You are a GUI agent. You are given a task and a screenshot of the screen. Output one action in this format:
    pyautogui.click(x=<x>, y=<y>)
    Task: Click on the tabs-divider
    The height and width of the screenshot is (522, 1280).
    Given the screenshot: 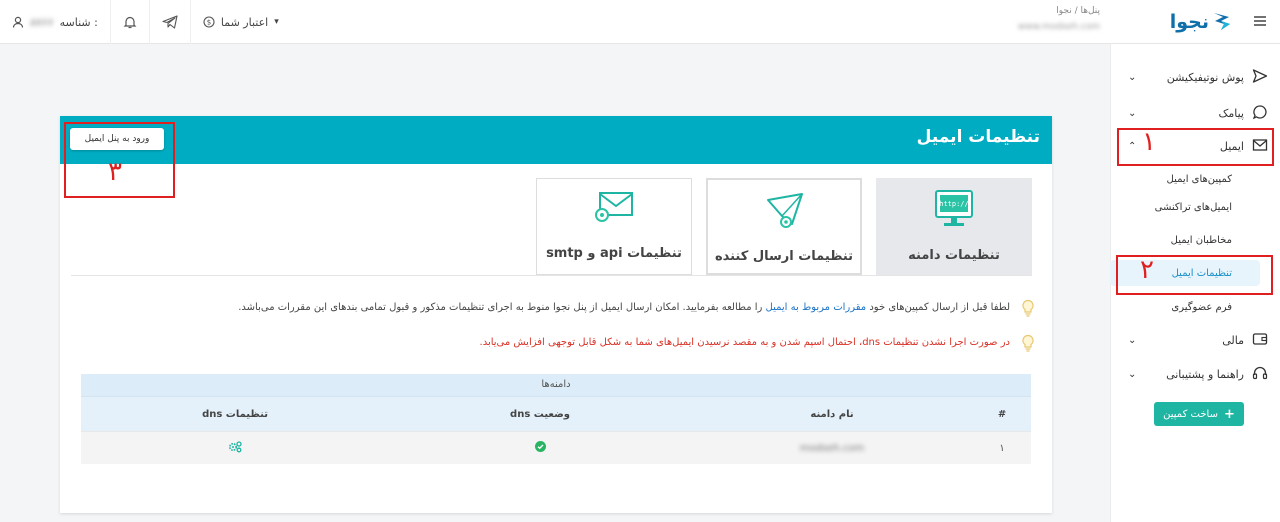 What is the action you would take?
    pyautogui.click(x=551, y=275)
    